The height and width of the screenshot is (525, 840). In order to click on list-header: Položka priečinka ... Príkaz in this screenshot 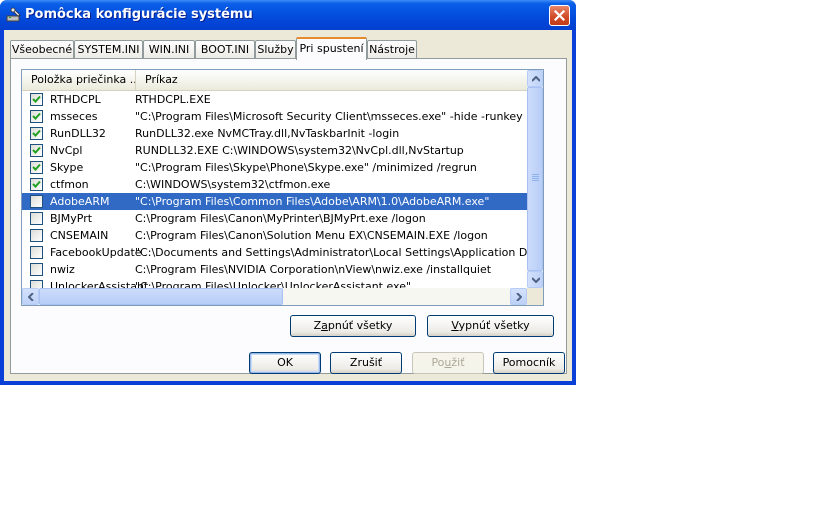, I will do `click(274, 80)`.